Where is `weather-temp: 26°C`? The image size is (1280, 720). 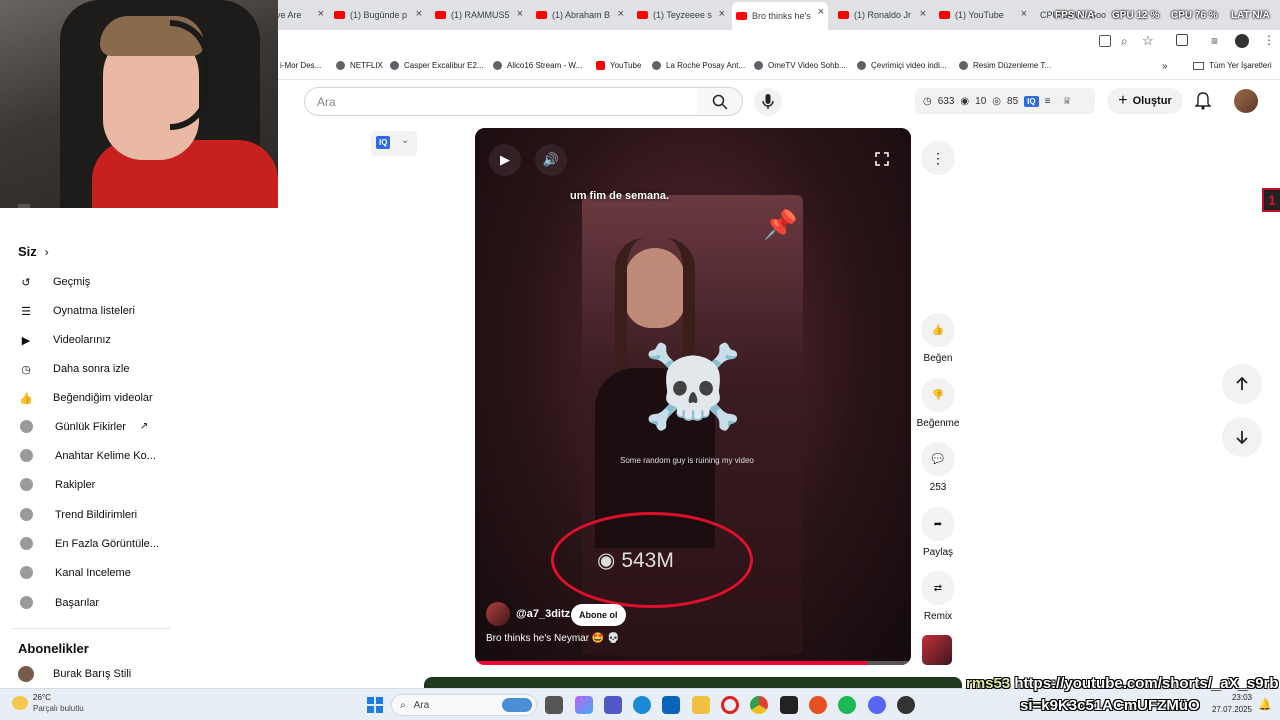
weather-temp: 26°C is located at coordinates (42, 697).